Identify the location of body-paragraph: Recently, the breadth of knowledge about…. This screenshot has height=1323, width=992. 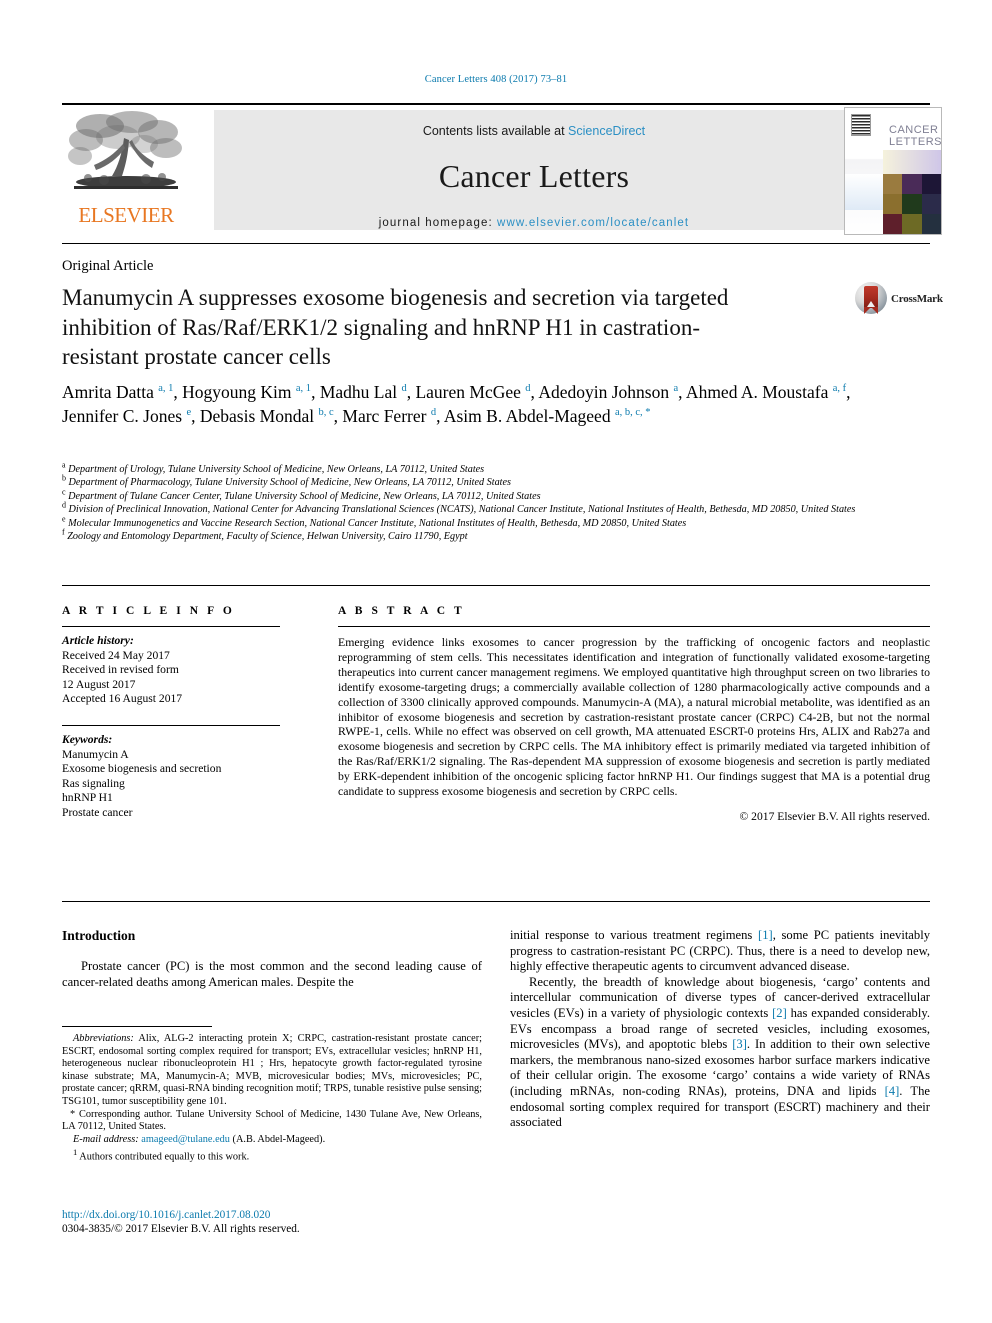
(720, 1053).